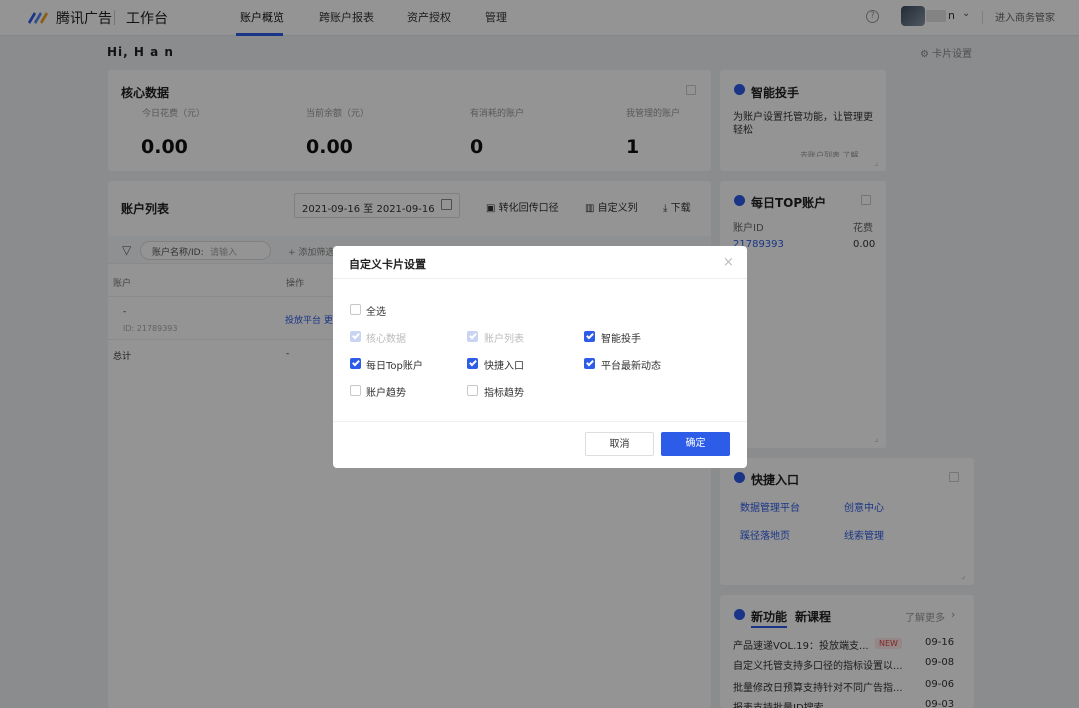 The width and height of the screenshot is (1079, 708). Describe the element at coordinates (387, 264) in the screenshot. I see `dialog-title: 自定义卡片设置` at that location.